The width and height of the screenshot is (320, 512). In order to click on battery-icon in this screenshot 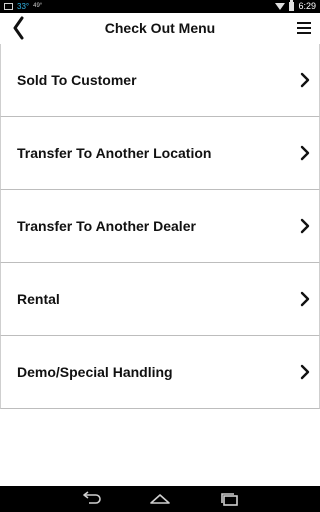, I will do `click(292, 5)`.